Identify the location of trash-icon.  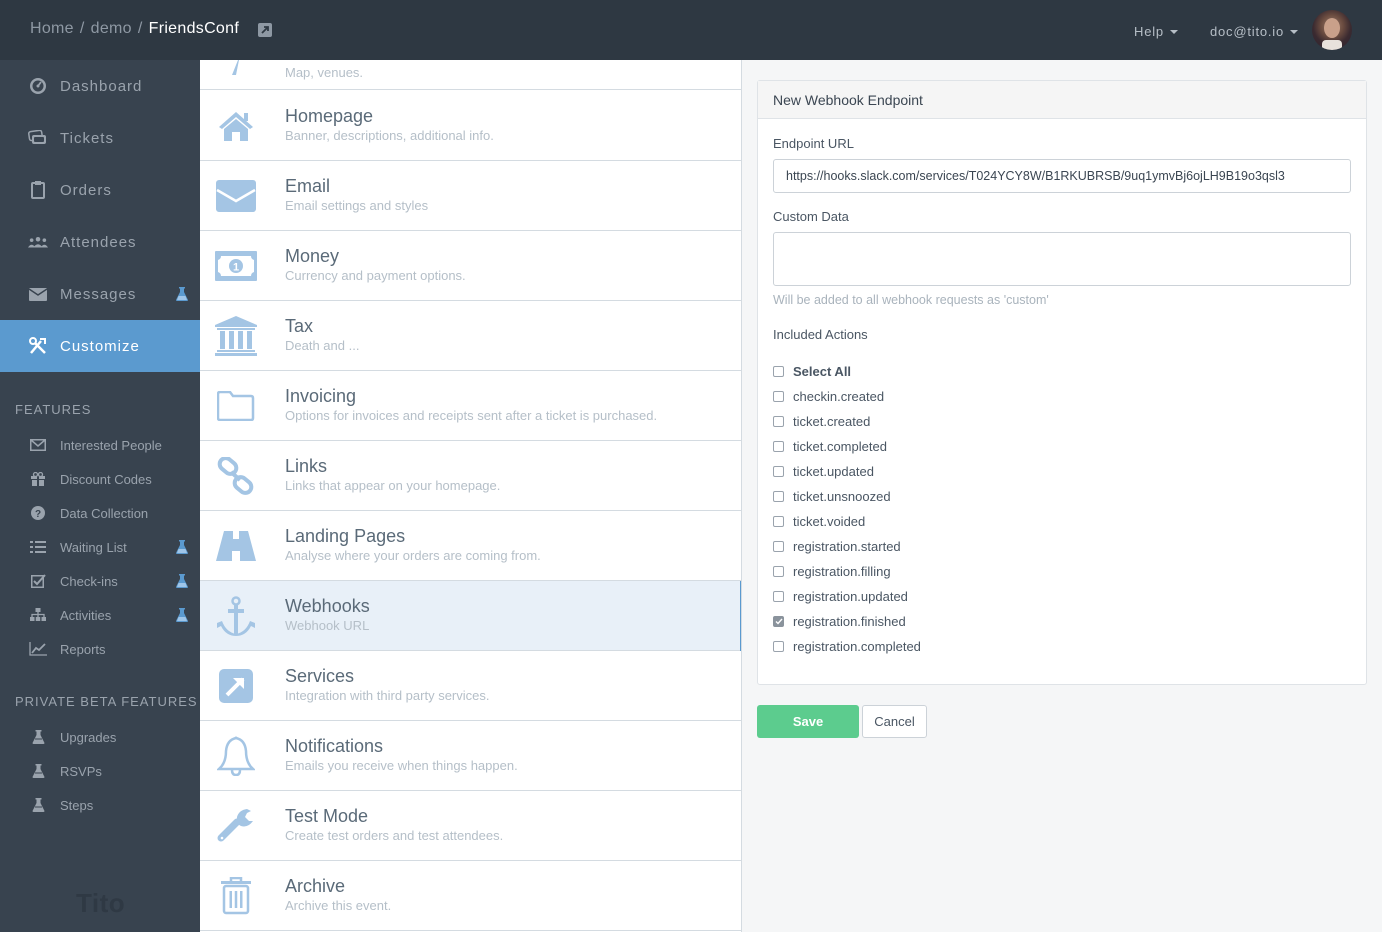
(236, 896).